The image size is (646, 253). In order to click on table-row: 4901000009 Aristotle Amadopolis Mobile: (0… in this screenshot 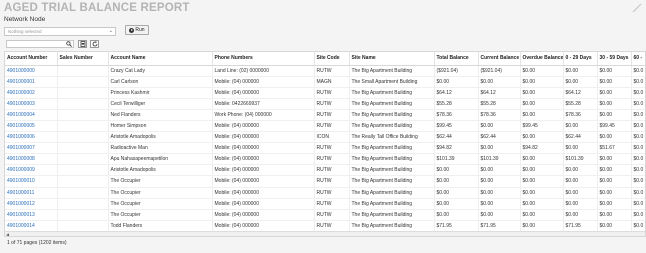, I will do `click(325, 170)`.